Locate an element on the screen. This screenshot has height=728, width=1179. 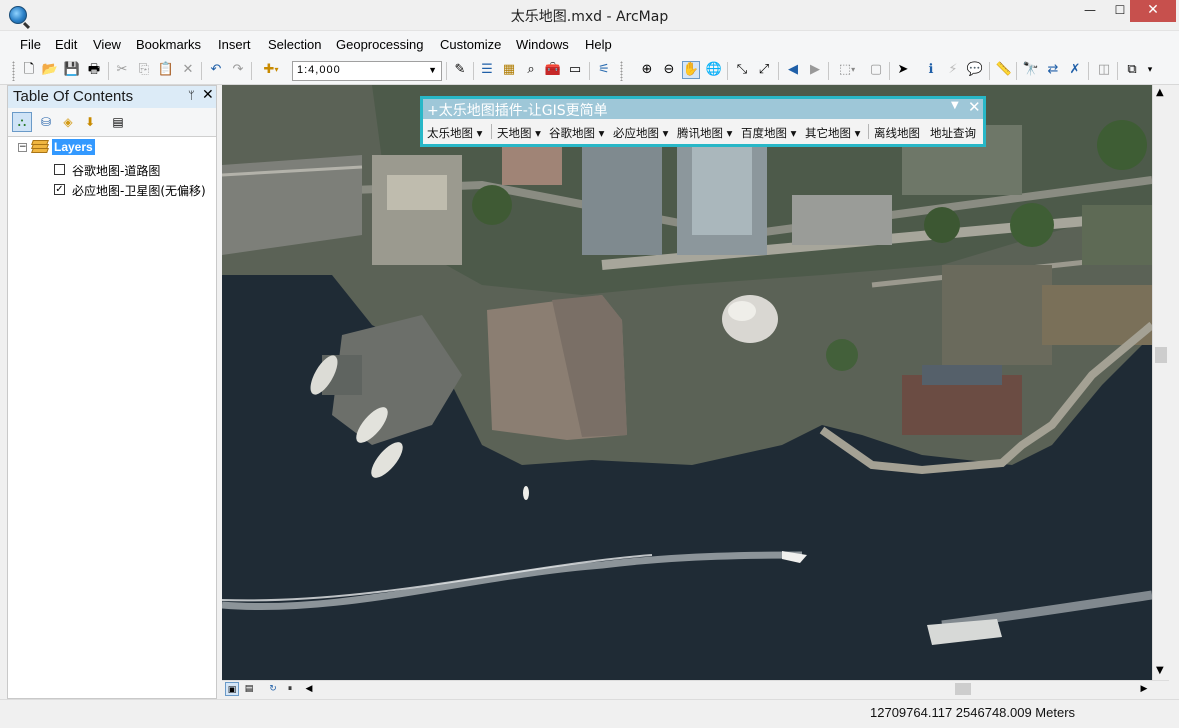
select-elements-icon: ➤ is located at coordinates (903, 70).